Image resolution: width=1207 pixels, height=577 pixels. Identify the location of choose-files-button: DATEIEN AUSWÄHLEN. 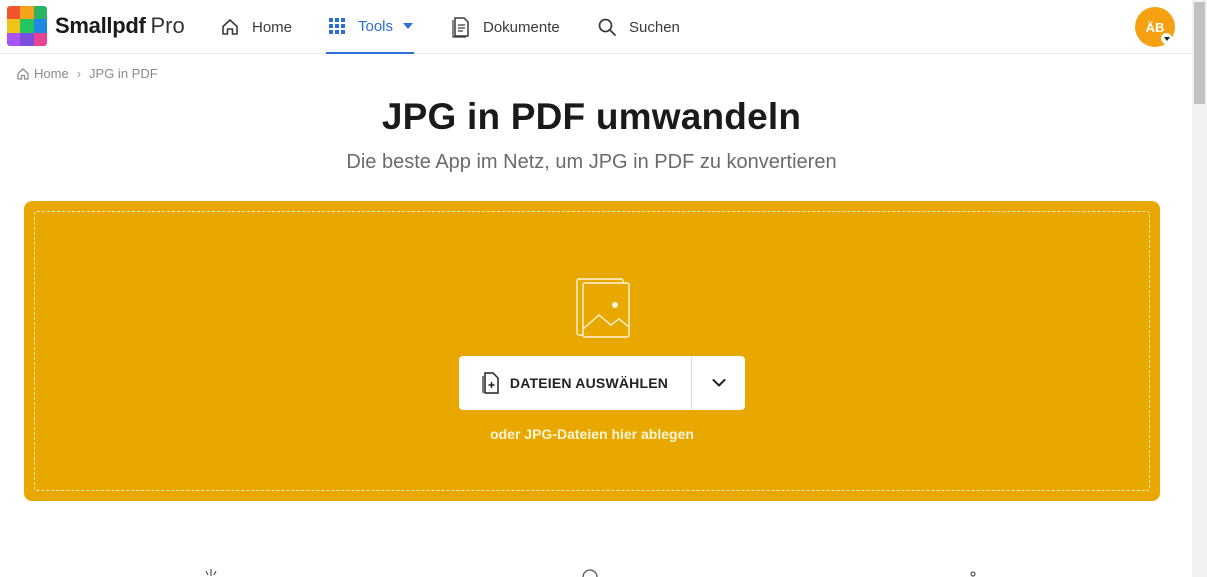
(575, 383).